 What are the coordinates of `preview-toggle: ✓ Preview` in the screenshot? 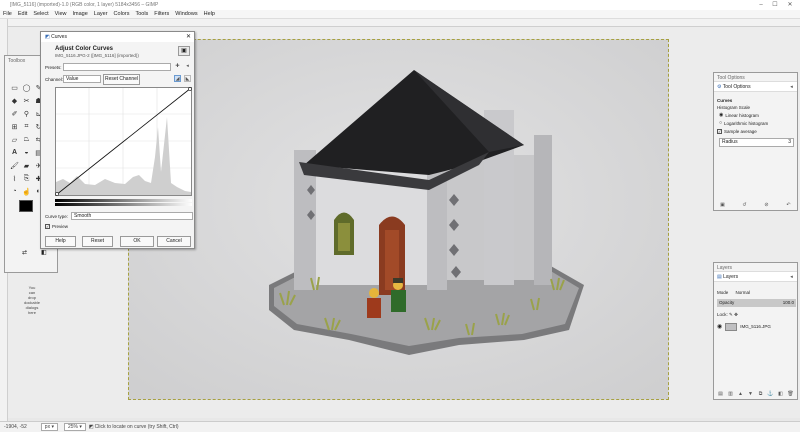 It's located at (56, 226).